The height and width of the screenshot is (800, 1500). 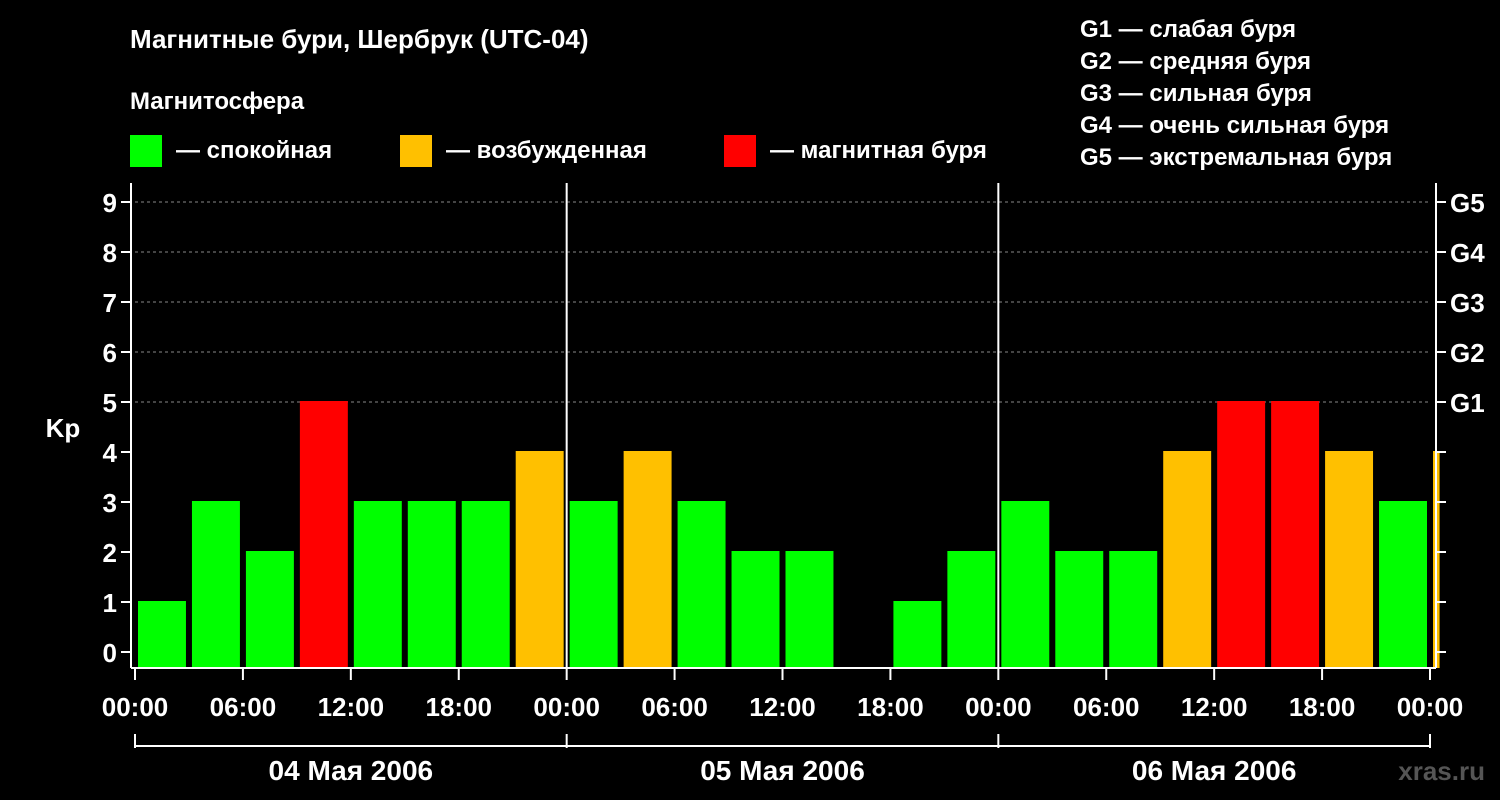 I want to click on g-axis-label: G2, so click(x=1467, y=353).